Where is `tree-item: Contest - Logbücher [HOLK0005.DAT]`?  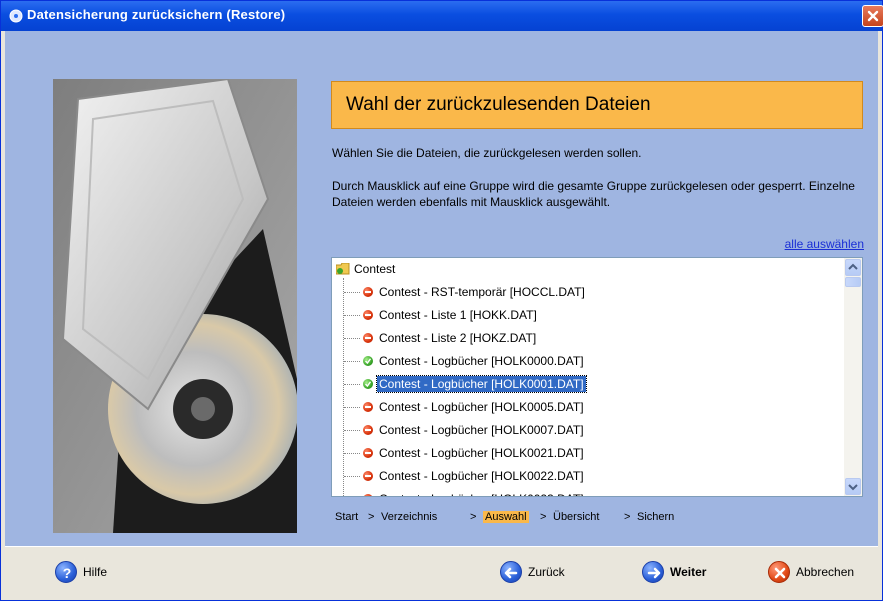 tree-item: Contest - Logbücher [HOLK0005.DAT] is located at coordinates (572, 407).